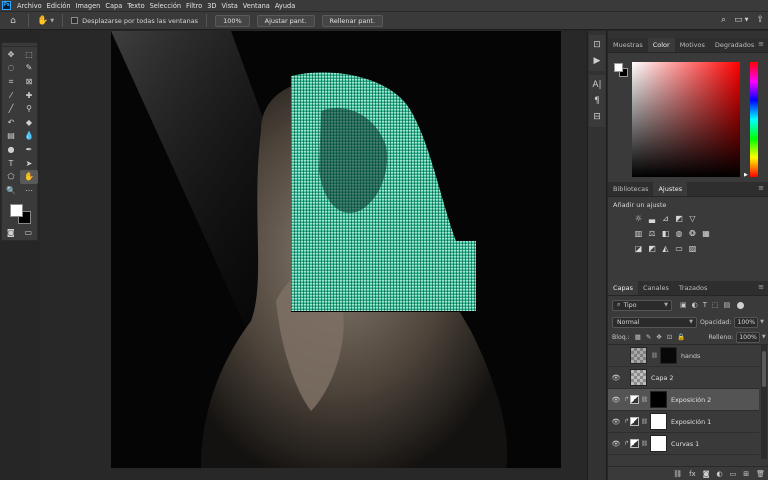 The width and height of the screenshot is (768, 480). Describe the element at coordinates (11, 123) in the screenshot. I see `history-brush-icon: ↶` at that location.